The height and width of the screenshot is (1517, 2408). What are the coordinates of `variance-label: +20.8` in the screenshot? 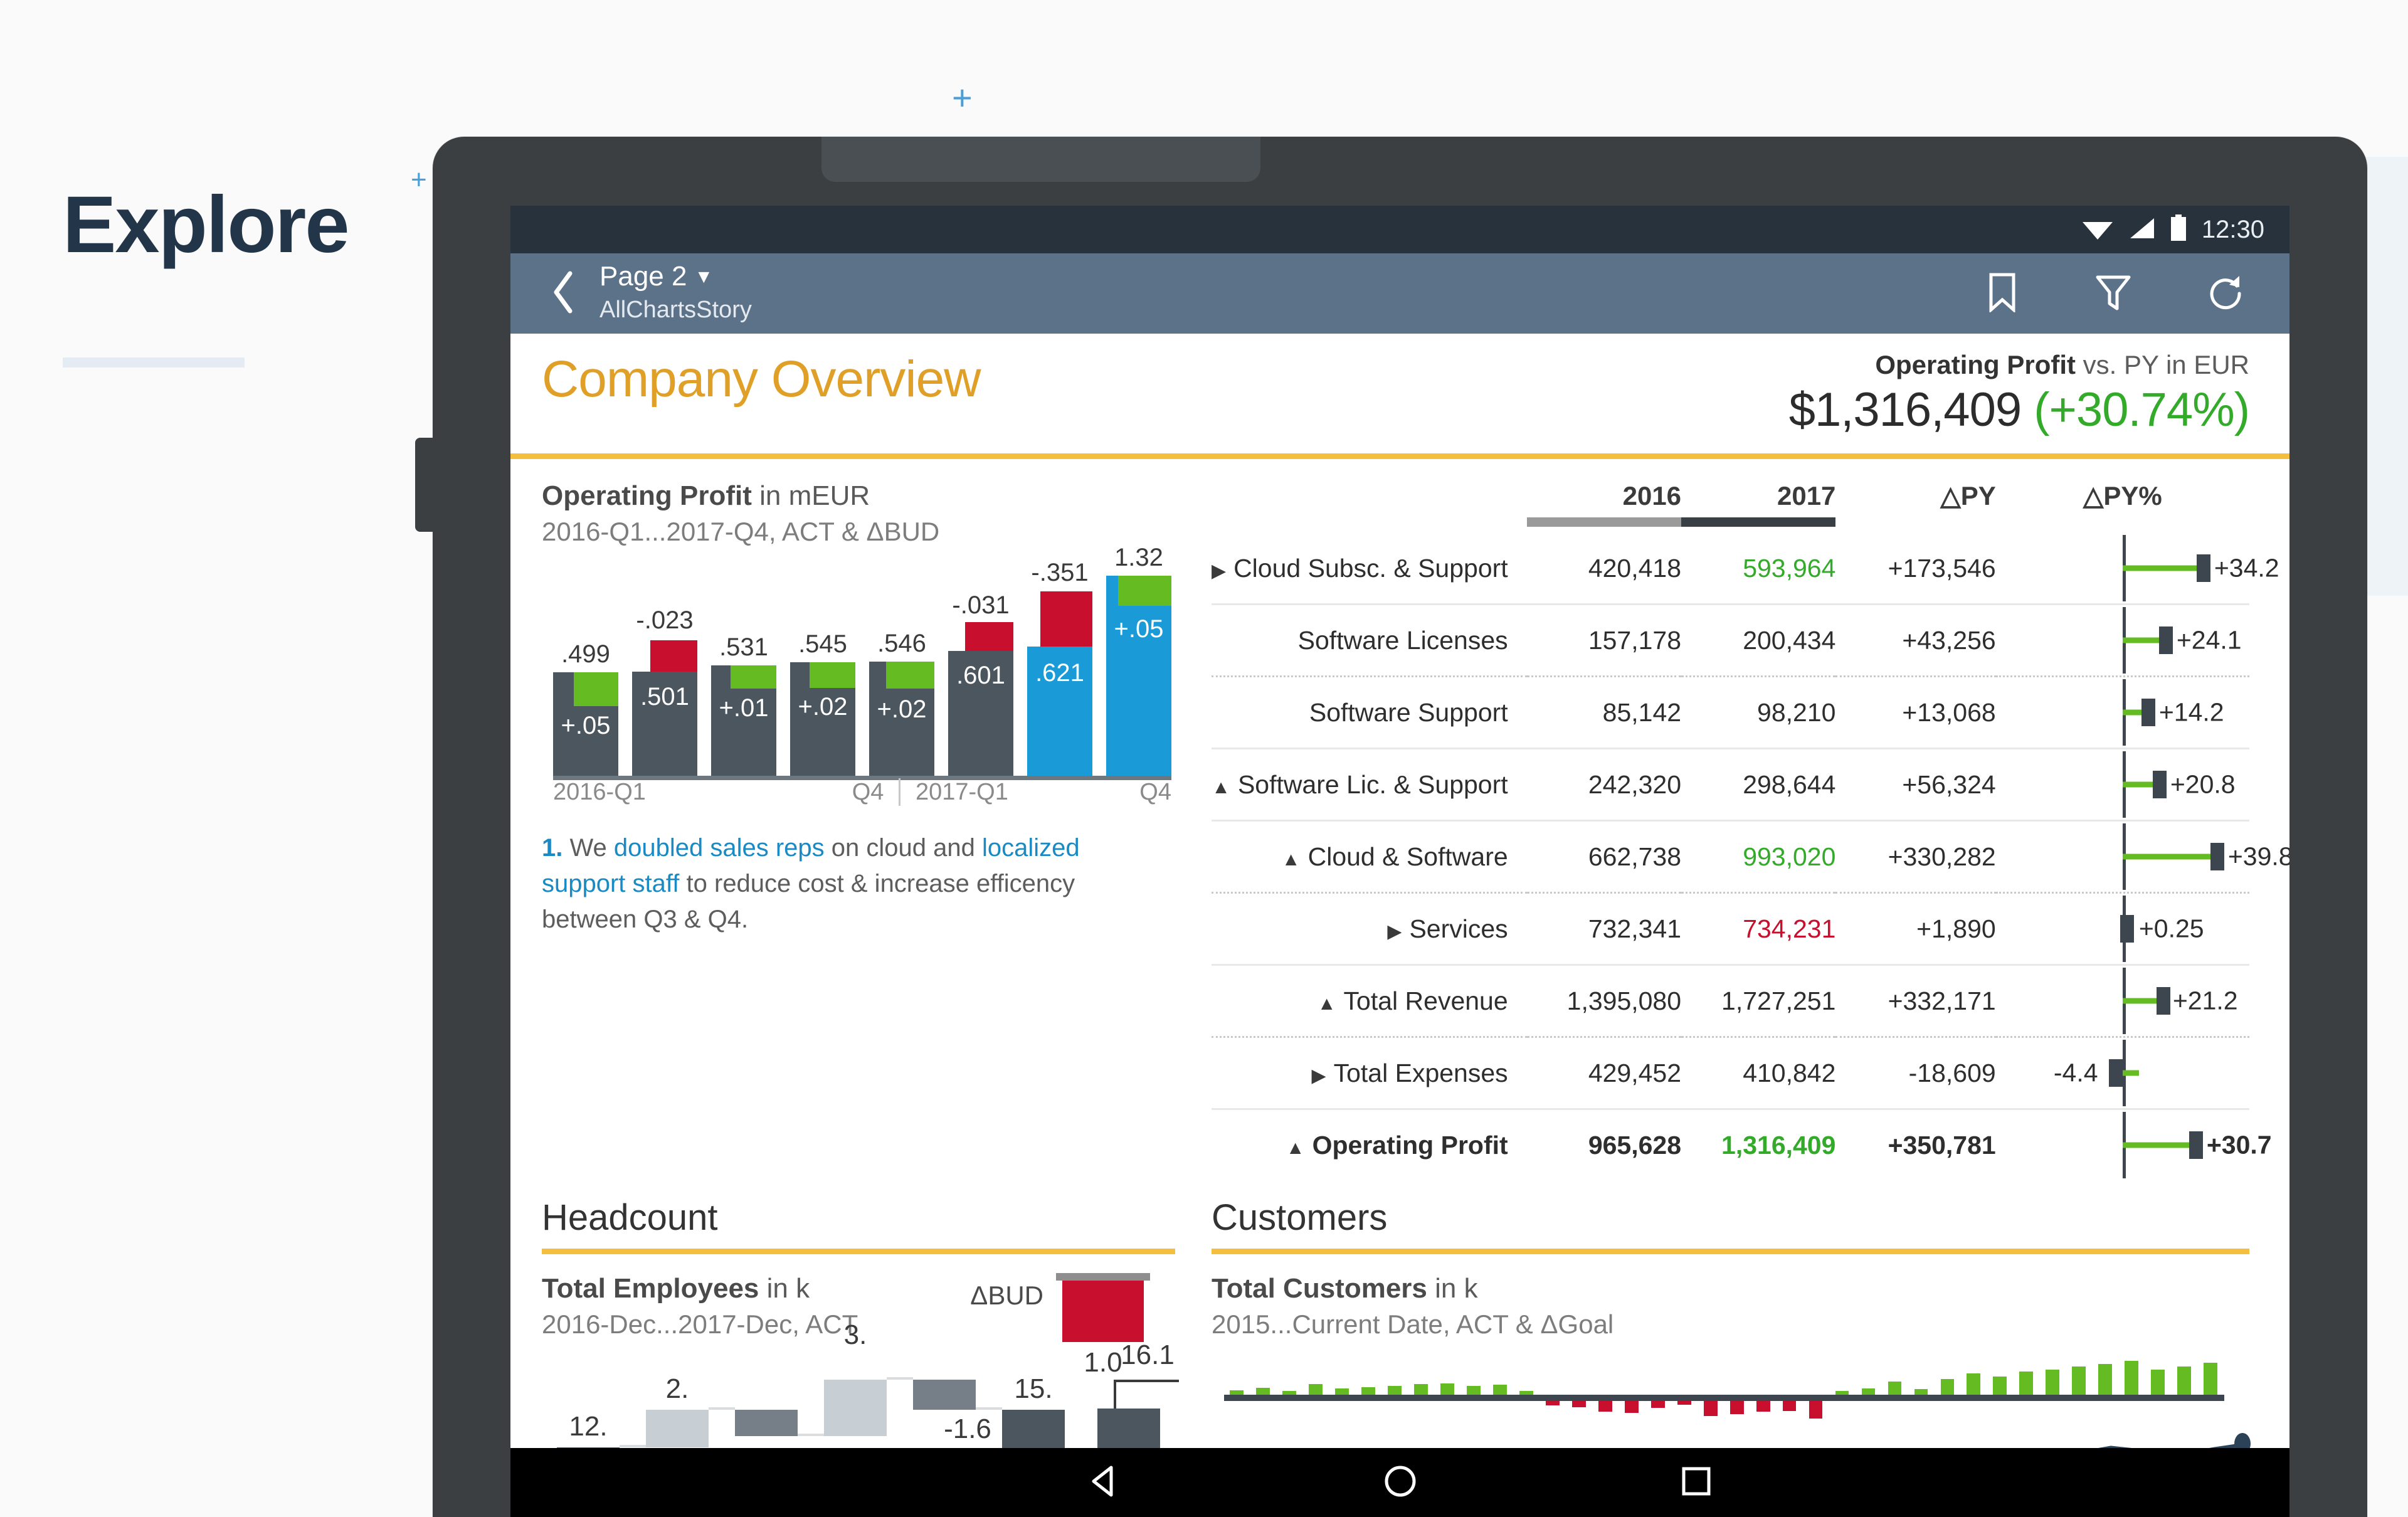 It's located at (2203, 784).